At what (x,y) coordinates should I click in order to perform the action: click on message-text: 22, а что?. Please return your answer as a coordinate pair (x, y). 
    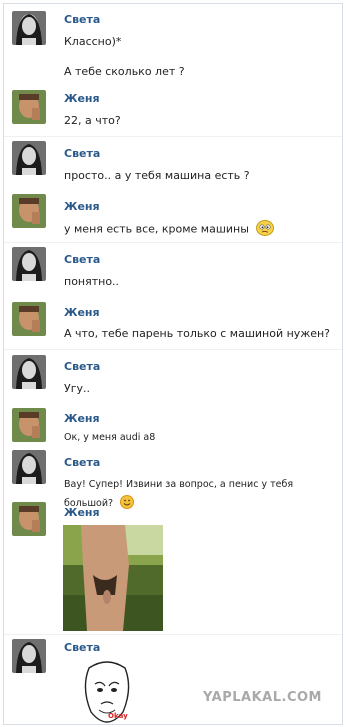
    Looking at the image, I should click on (92, 120).